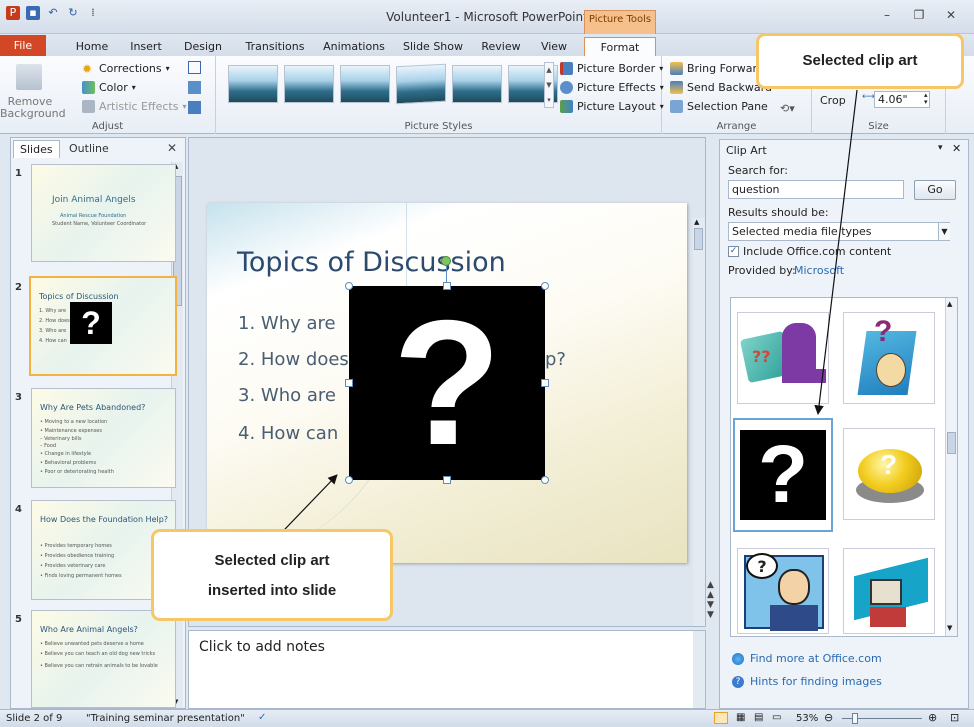 The width and height of the screenshot is (974, 727). What do you see at coordinates (272, 560) in the screenshot?
I see `callout-line: Selected clip art` at bounding box center [272, 560].